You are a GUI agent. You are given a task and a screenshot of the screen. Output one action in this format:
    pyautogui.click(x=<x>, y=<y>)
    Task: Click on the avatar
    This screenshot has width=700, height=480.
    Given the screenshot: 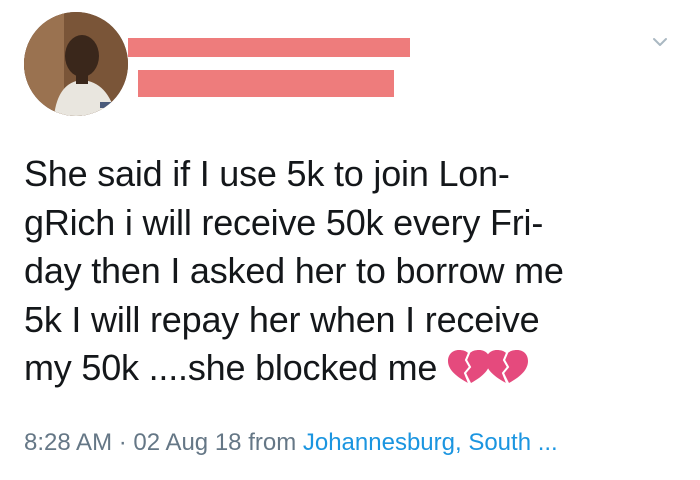 What is the action you would take?
    pyautogui.click(x=76, y=64)
    